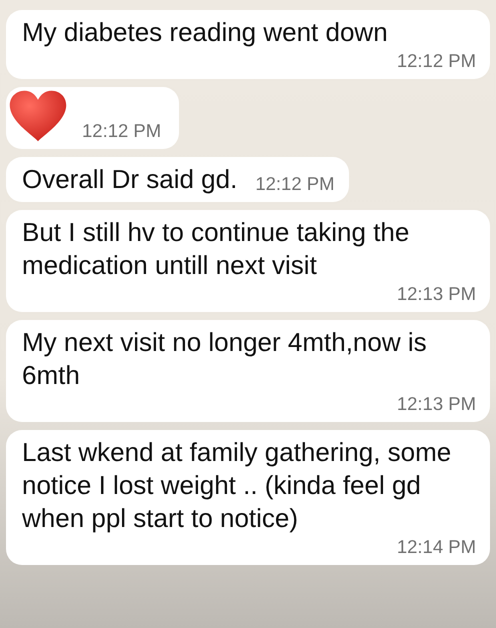  Describe the element at coordinates (225, 359) in the screenshot. I see `message-text: My next visit no longer 4mth,now is 6mth` at that location.